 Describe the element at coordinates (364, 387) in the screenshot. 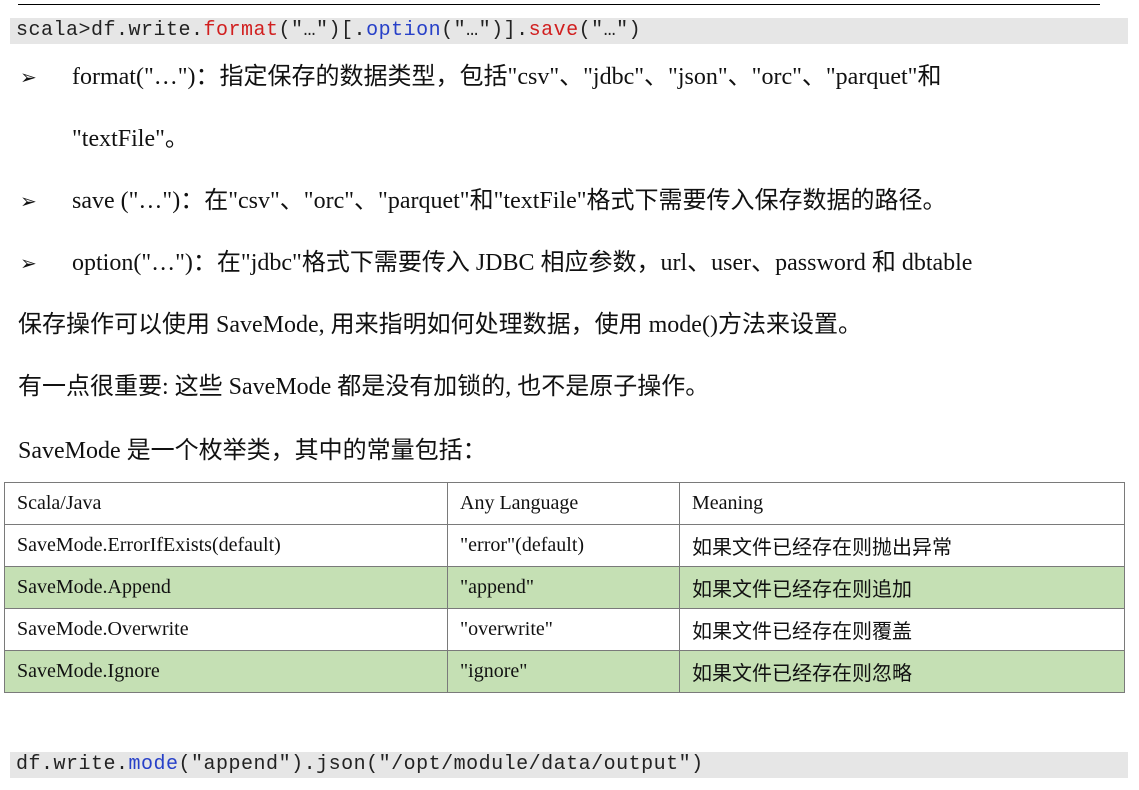

I see `paragraph-savemode-warning: 有一点很重要: 这些 SaveMode 都是没有加锁的, 也不是原子操作。` at that location.